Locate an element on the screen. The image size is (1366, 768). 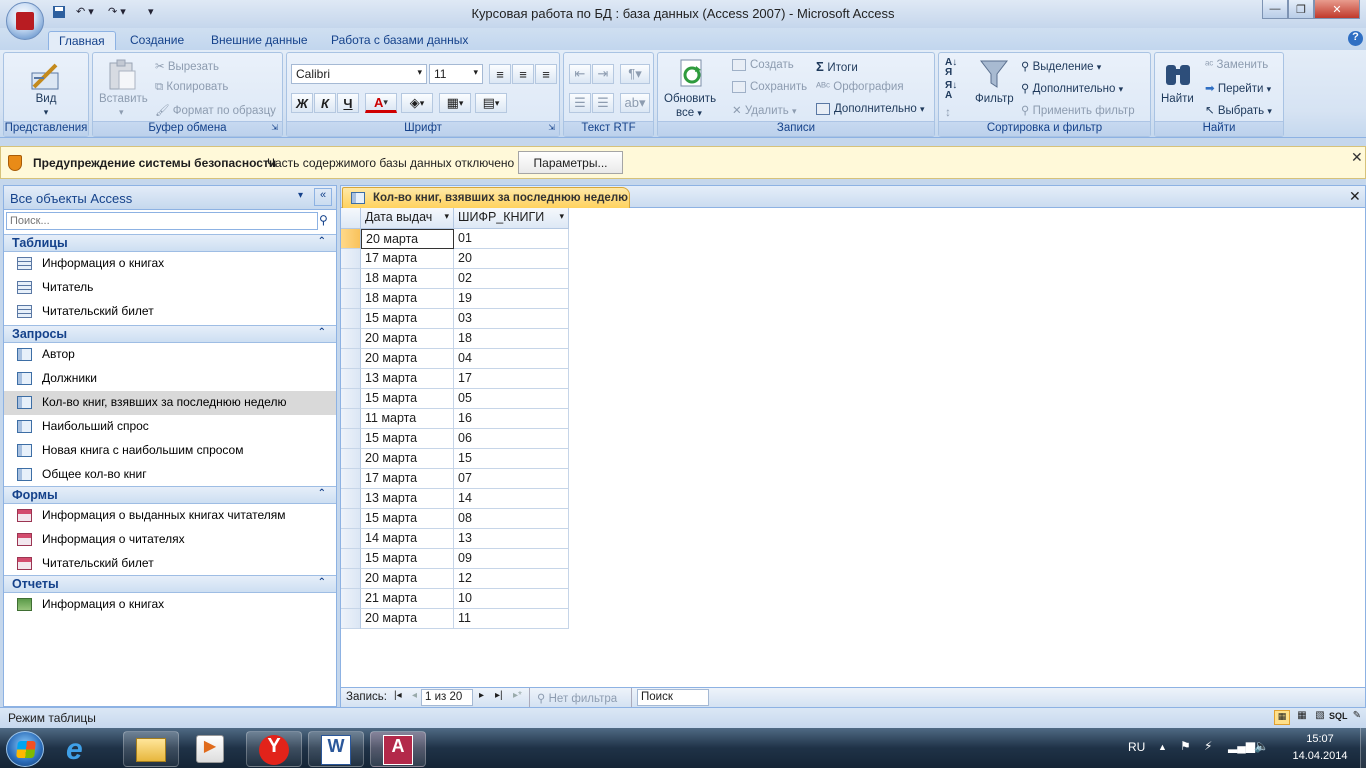
nav-item-form: Информация о читателях is located at coordinates (170, 540).